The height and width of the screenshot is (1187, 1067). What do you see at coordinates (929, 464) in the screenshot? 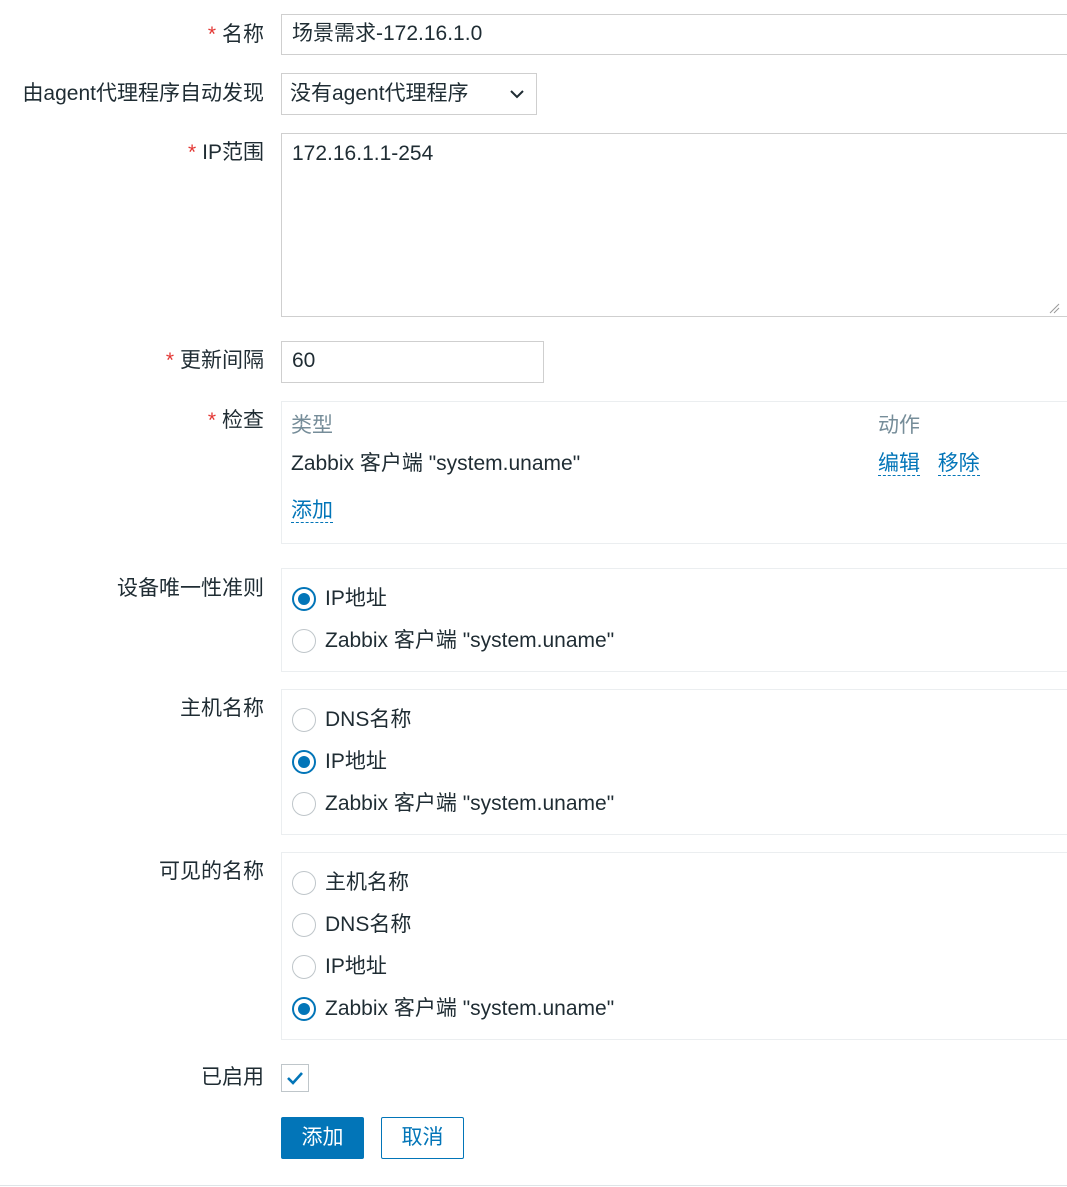
I see `check-row-actions: 编辑 移除` at bounding box center [929, 464].